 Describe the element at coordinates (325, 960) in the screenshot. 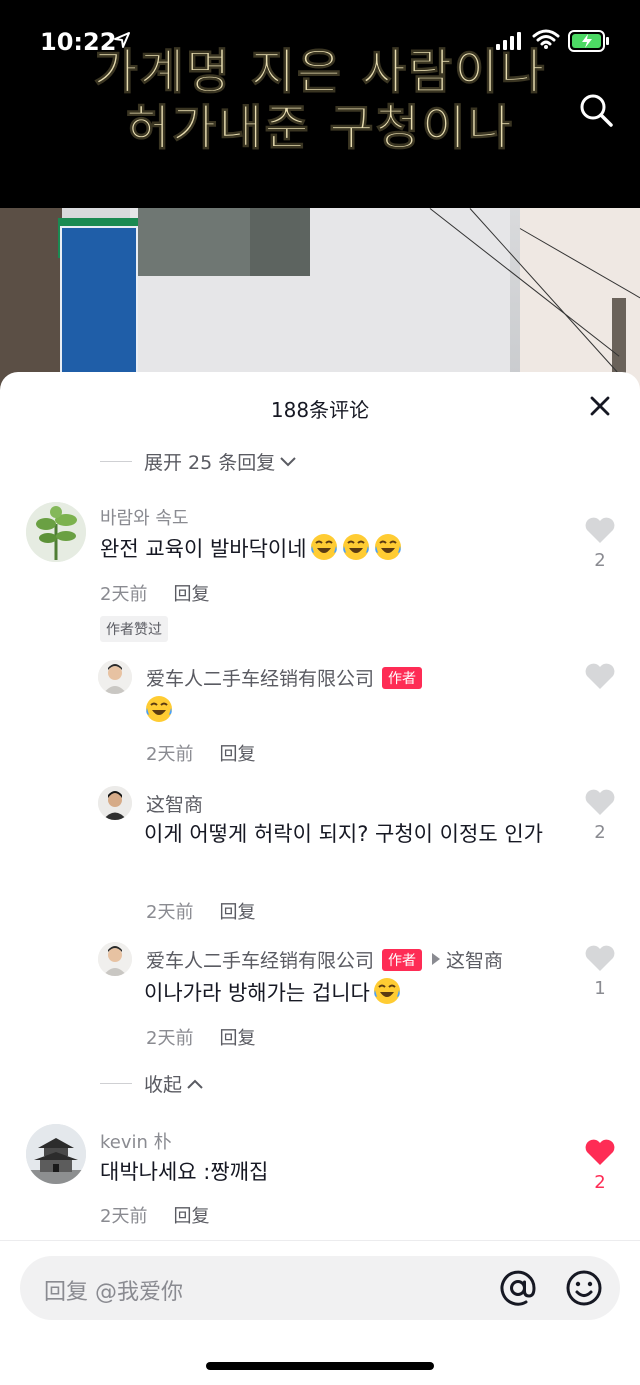

I see `reply-username: 爱车人二手车经销有限公司 作者 这智商` at that location.